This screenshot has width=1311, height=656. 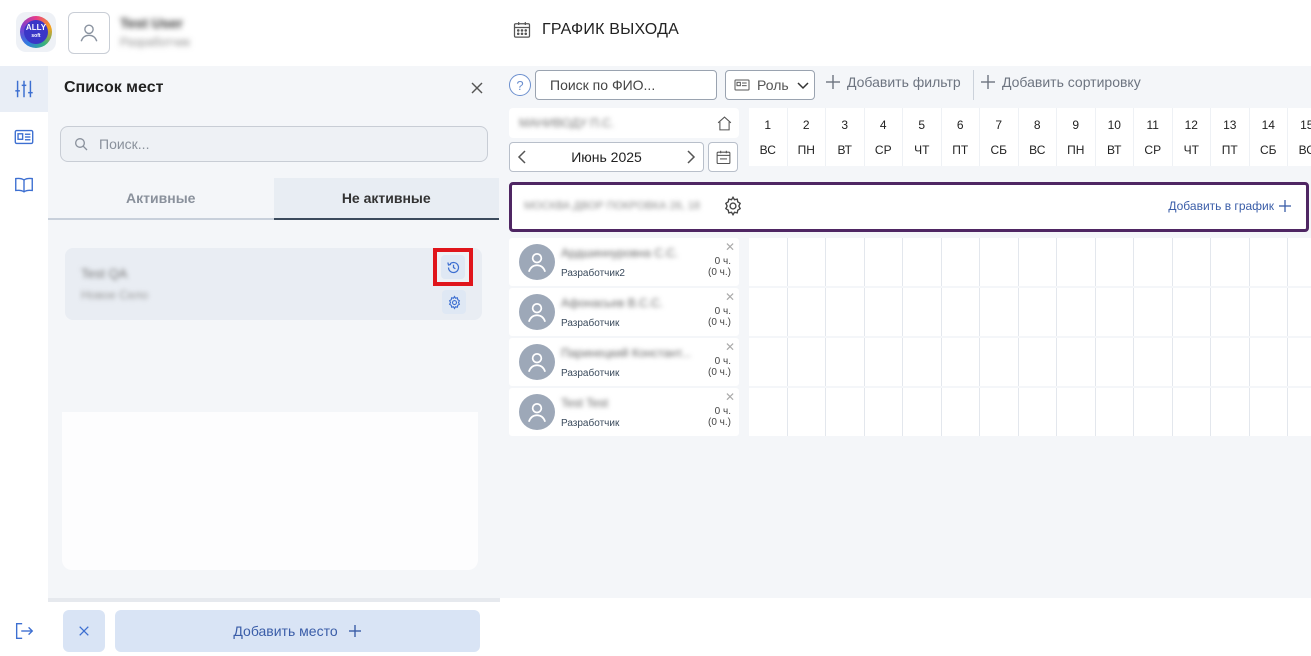 What do you see at coordinates (999, 124) in the screenshot?
I see `day-number: 7` at bounding box center [999, 124].